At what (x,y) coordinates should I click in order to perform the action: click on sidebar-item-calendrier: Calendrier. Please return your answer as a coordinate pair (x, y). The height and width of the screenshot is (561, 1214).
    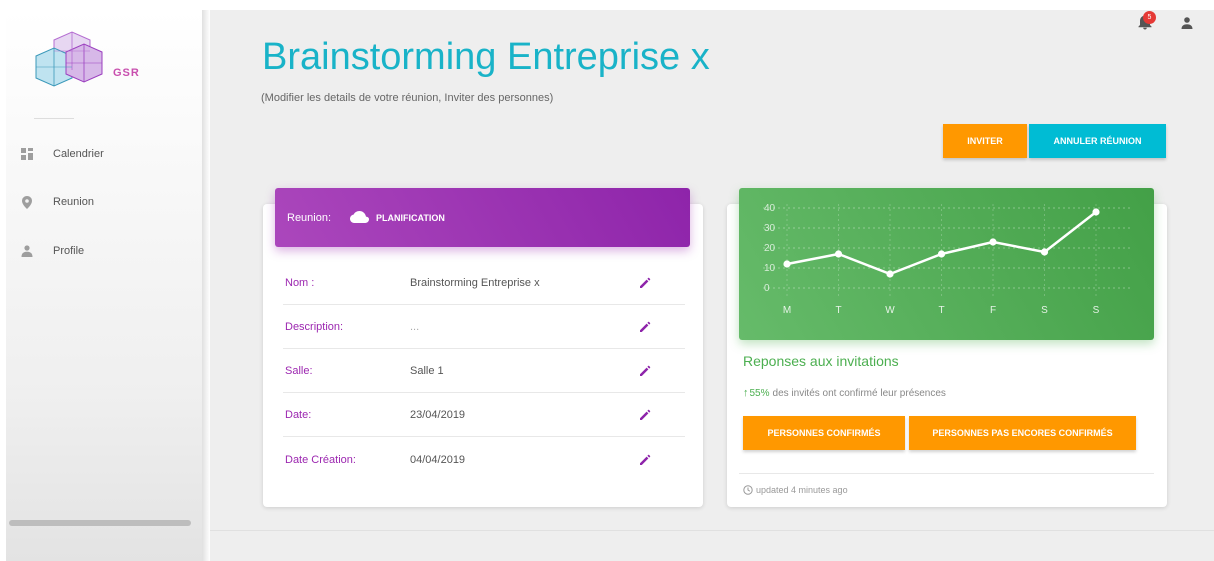
    Looking at the image, I should click on (62, 154).